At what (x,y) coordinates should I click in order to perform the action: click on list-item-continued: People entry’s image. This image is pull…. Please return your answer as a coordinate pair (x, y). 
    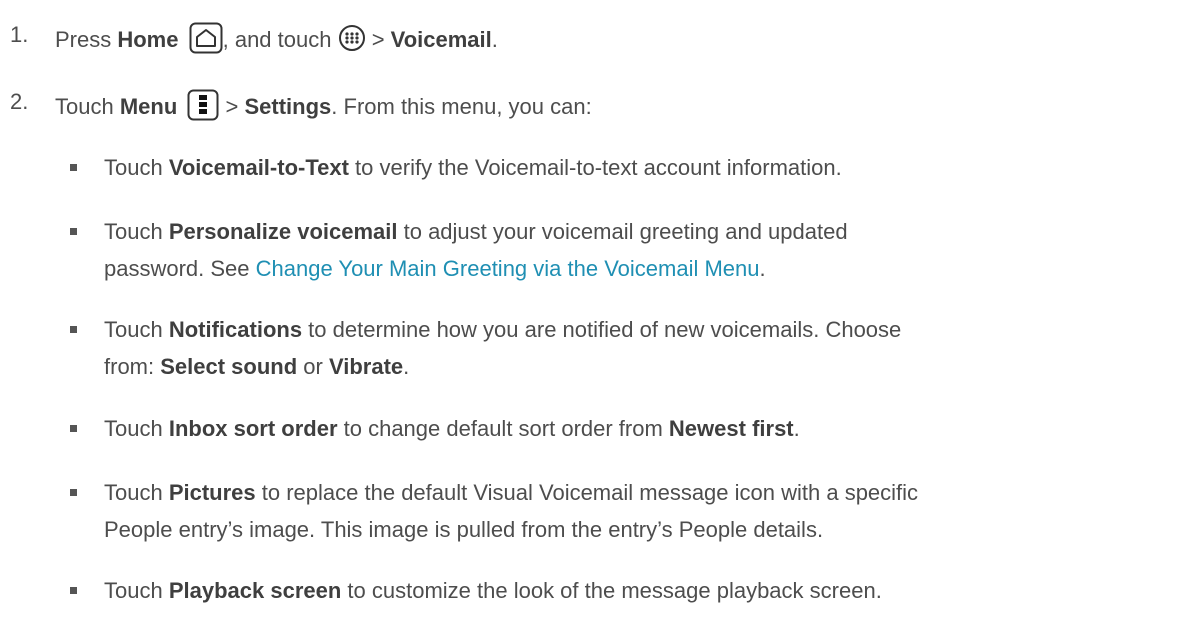
    Looking at the image, I should click on (464, 529).